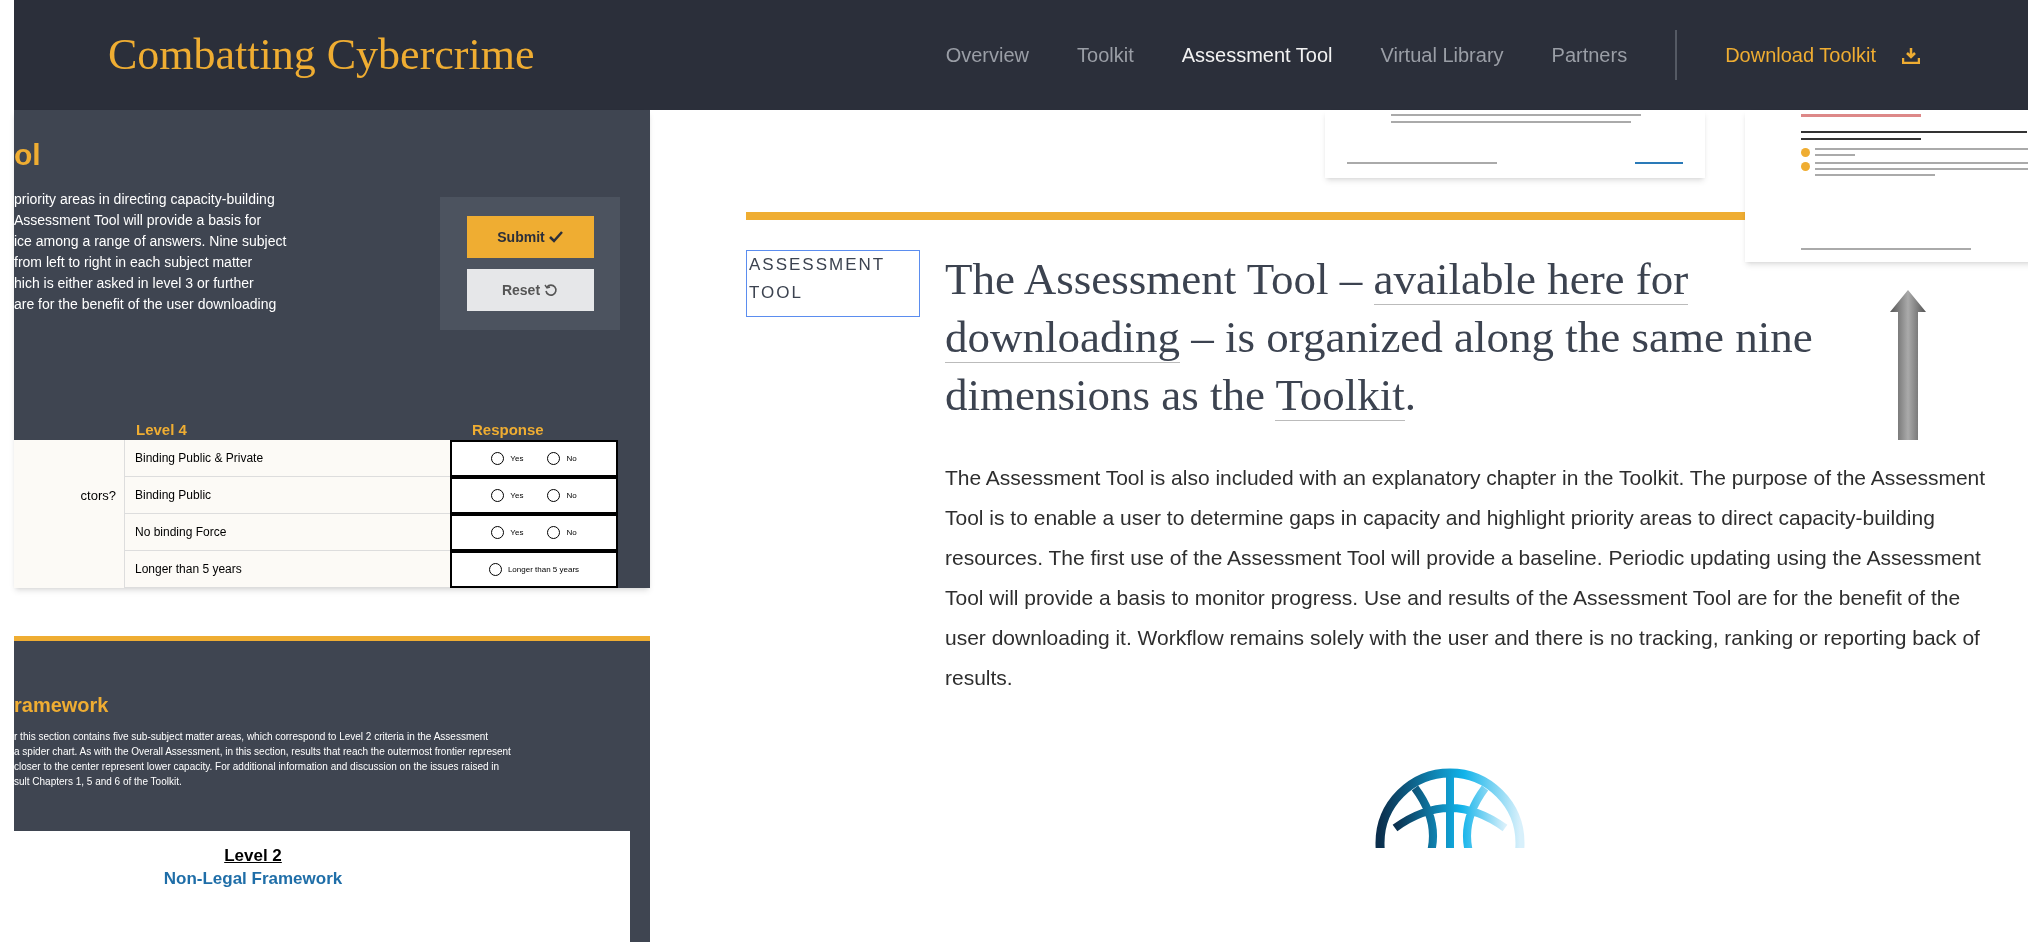 This screenshot has height=942, width=2028. Describe the element at coordinates (1379, 338) in the screenshot. I see `section-heading: The Assessment Tool – available here for downloading – is organized along the same nine dimensions as the Toolkit.` at that location.